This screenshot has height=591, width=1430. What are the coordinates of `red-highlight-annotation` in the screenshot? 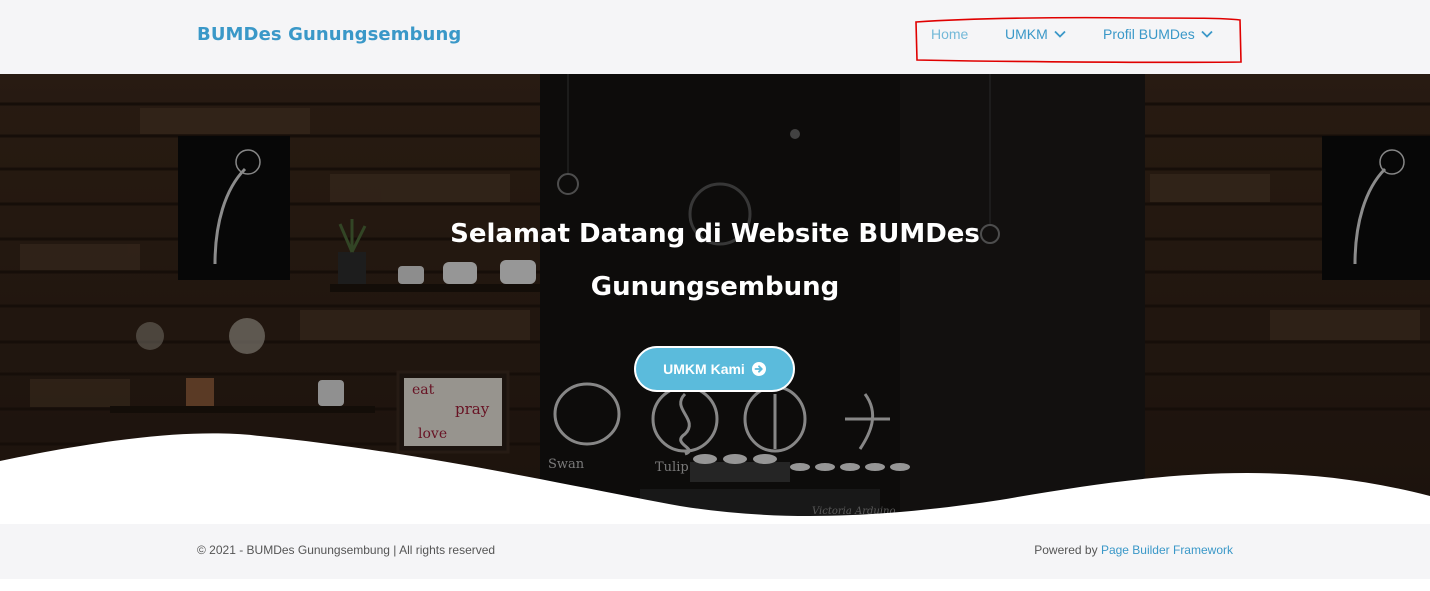 It's located at (1078, 40).